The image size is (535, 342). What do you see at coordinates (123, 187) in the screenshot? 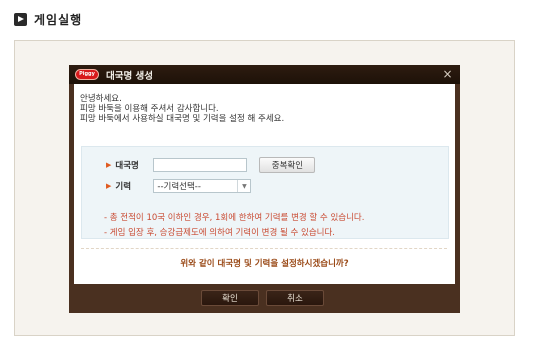
I see `level-label: 기력` at bounding box center [123, 187].